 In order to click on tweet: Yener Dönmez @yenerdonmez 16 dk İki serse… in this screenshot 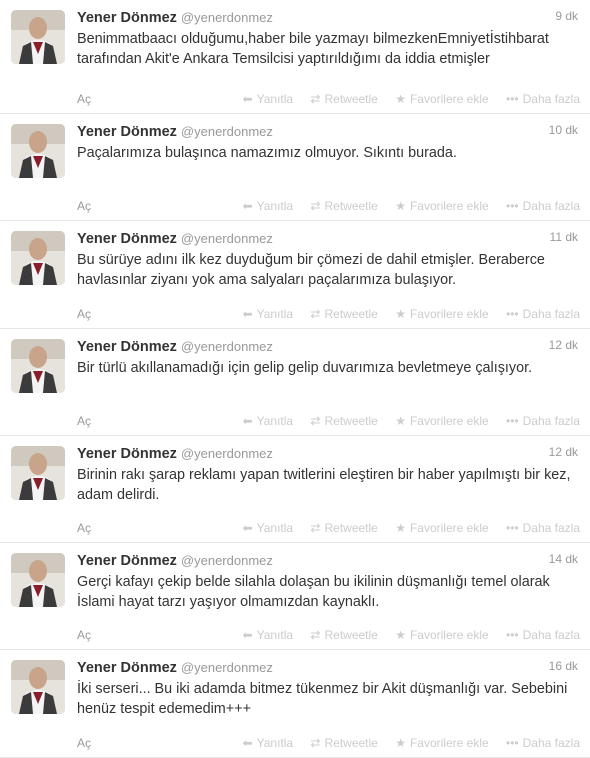, I will do `click(295, 704)`.